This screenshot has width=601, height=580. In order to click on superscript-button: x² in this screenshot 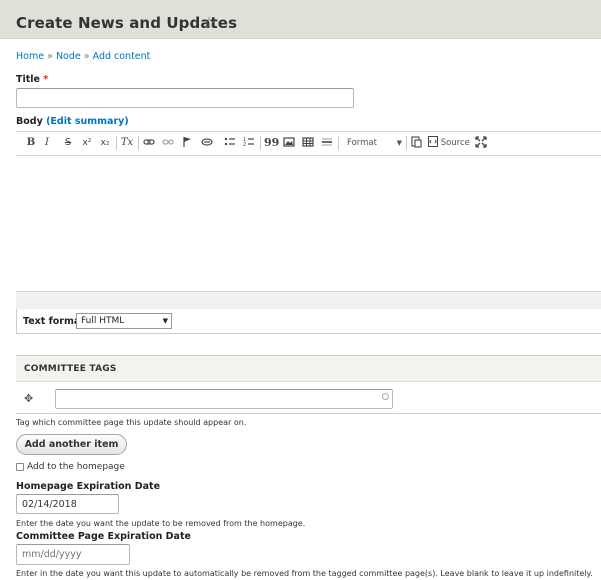, I will do `click(87, 143)`.